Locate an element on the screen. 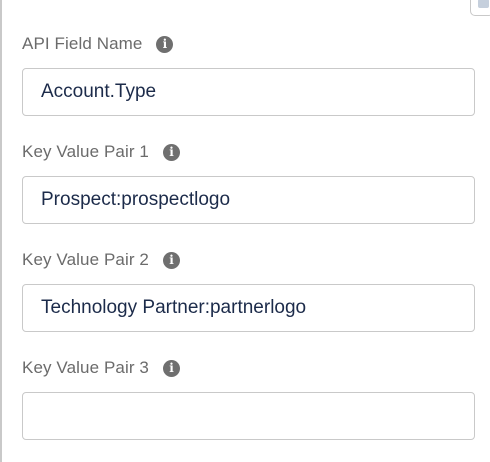 The height and width of the screenshot is (462, 490). panel-corner-tab is located at coordinates (480, 8).